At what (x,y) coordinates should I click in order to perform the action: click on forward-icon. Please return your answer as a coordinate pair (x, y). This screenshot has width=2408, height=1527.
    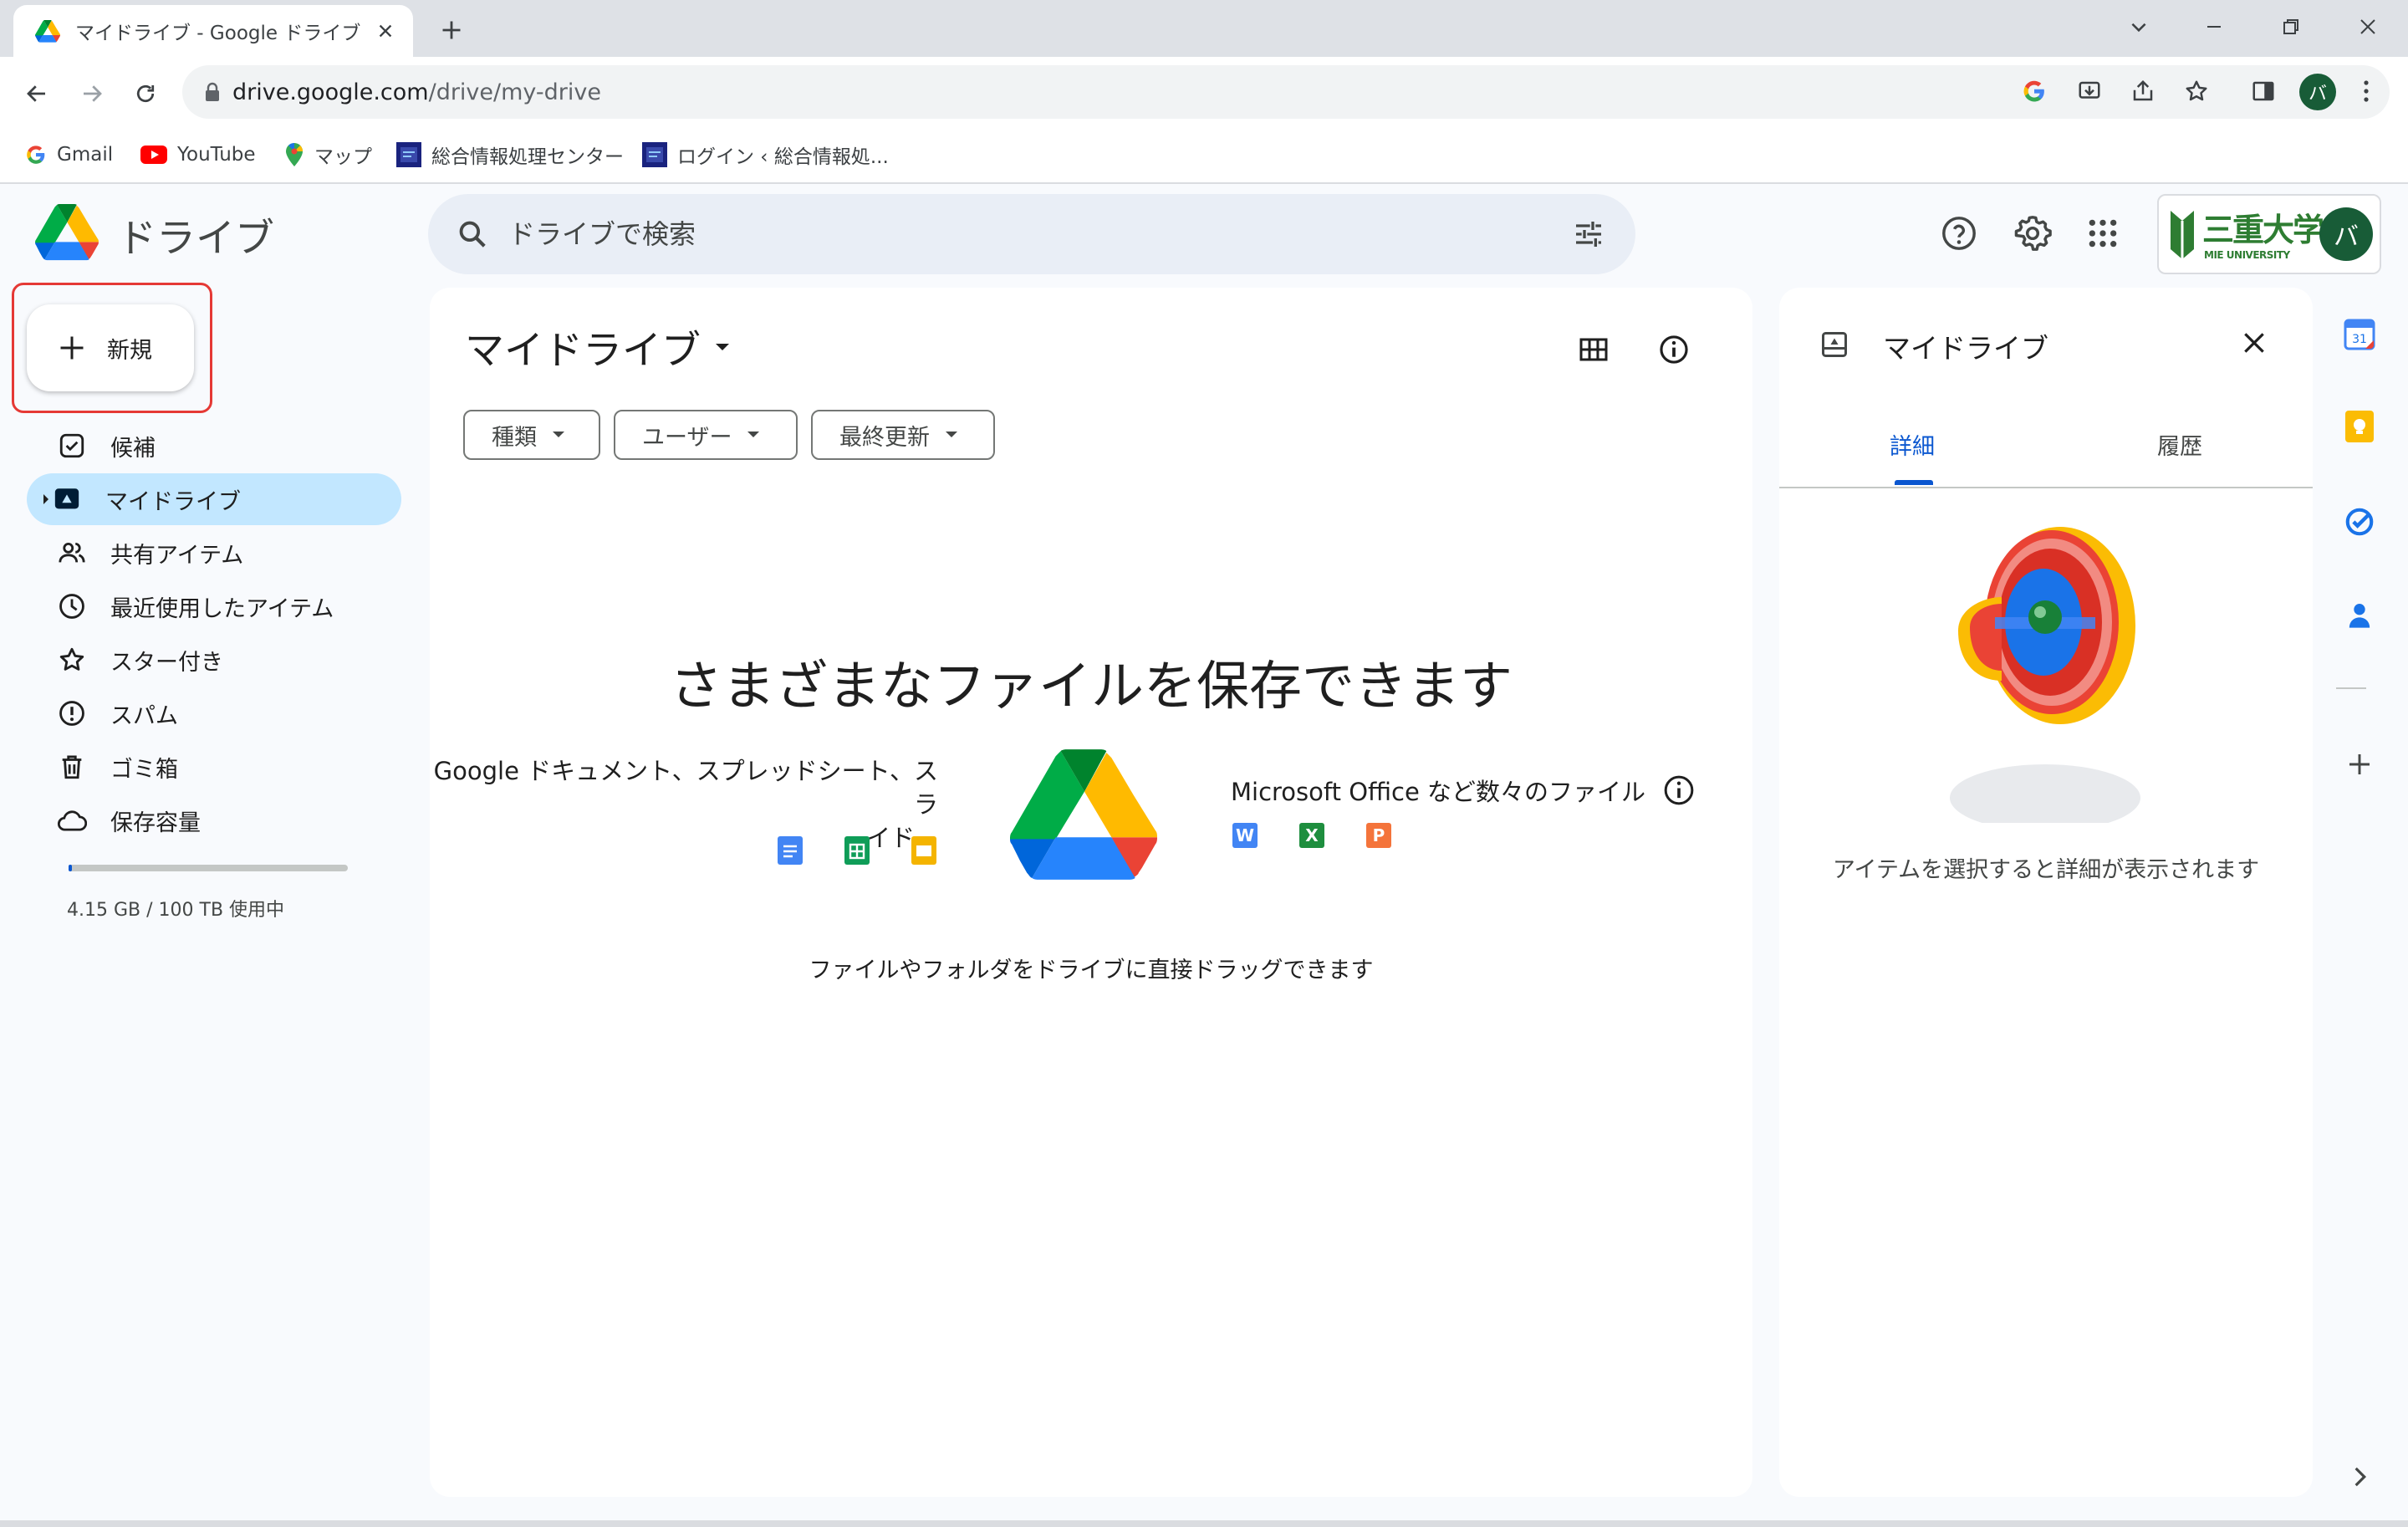
    Looking at the image, I should click on (92, 94).